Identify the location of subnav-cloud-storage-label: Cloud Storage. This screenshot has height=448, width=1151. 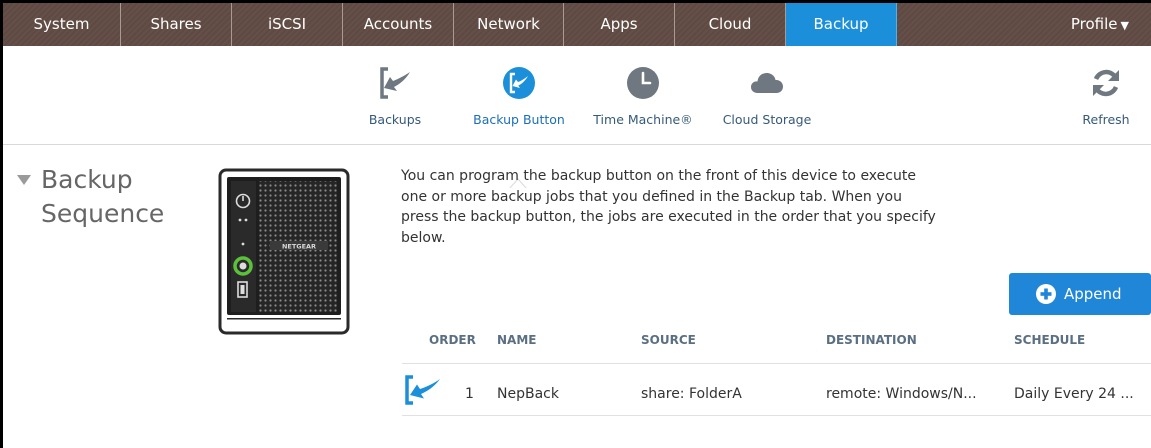
(767, 119).